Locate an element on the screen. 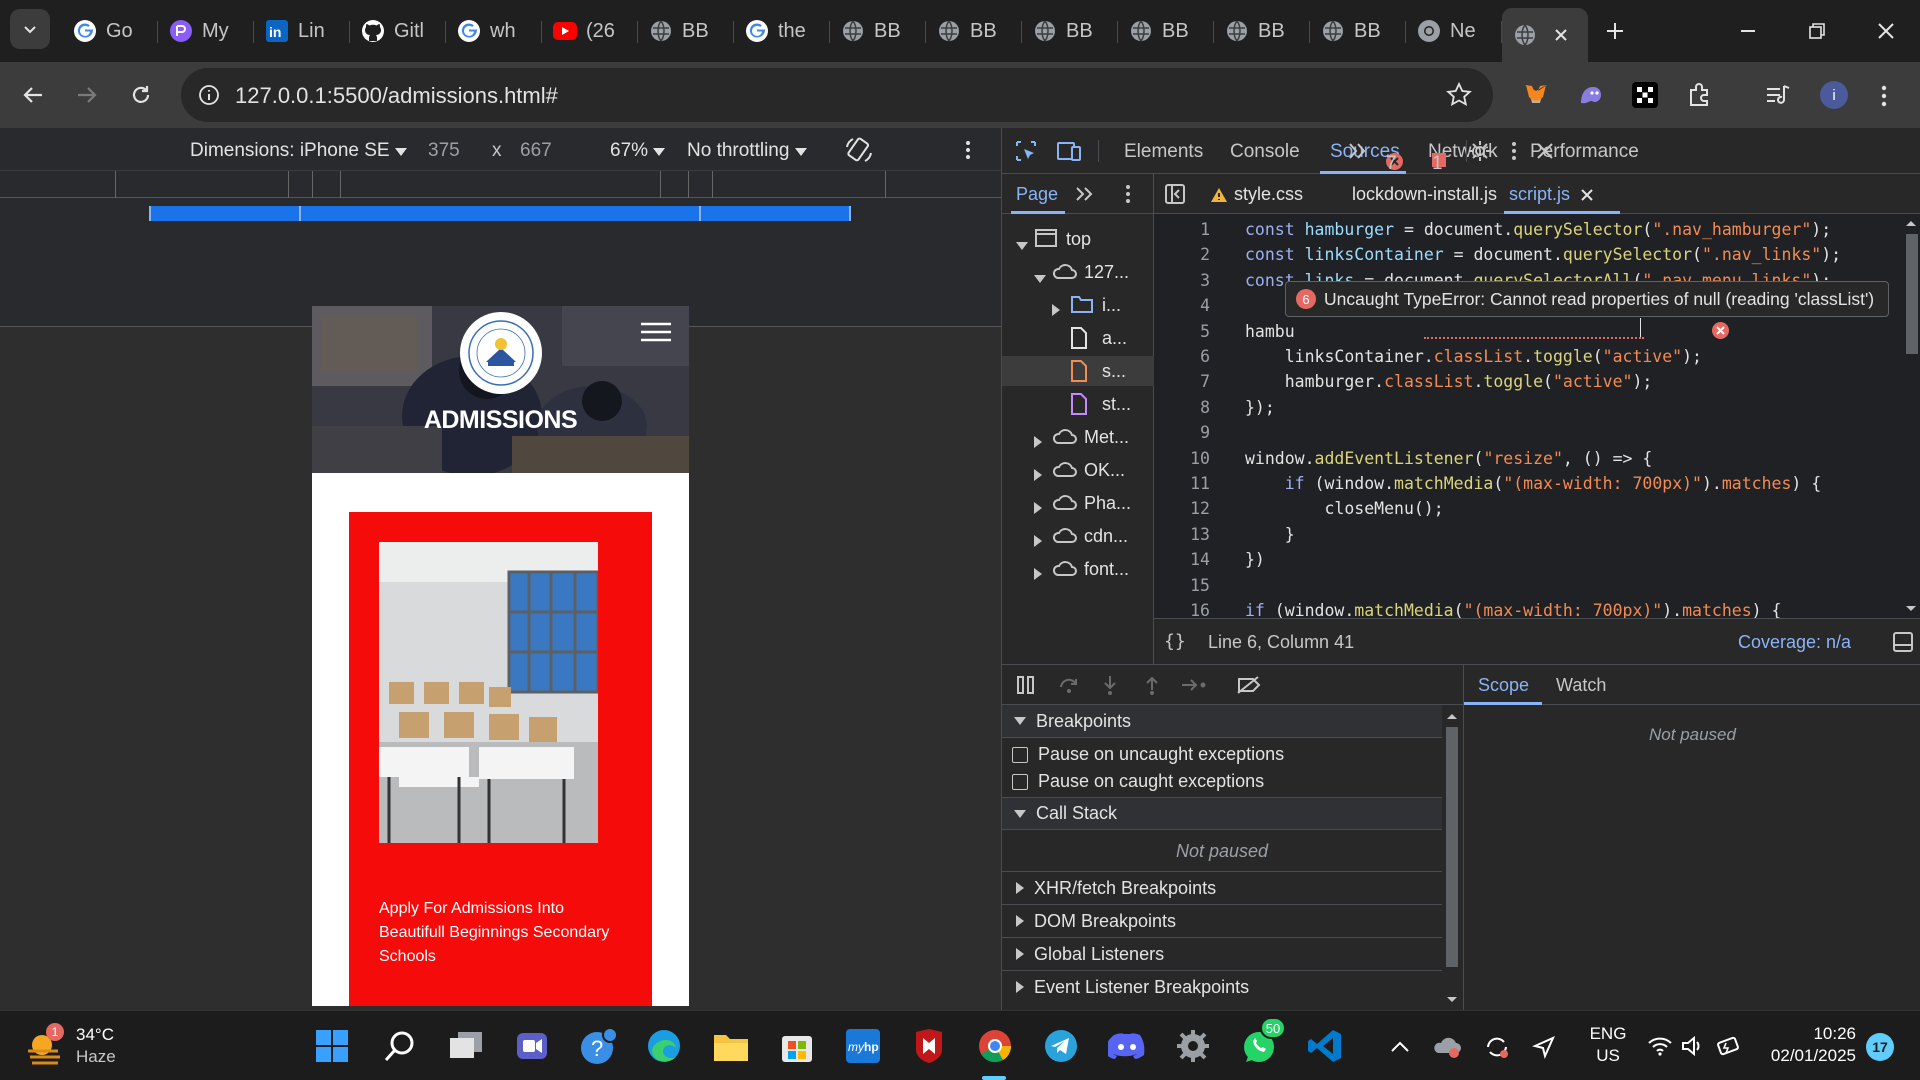 This screenshot has width=1920, height=1080. reload-button is located at coordinates (141, 95).